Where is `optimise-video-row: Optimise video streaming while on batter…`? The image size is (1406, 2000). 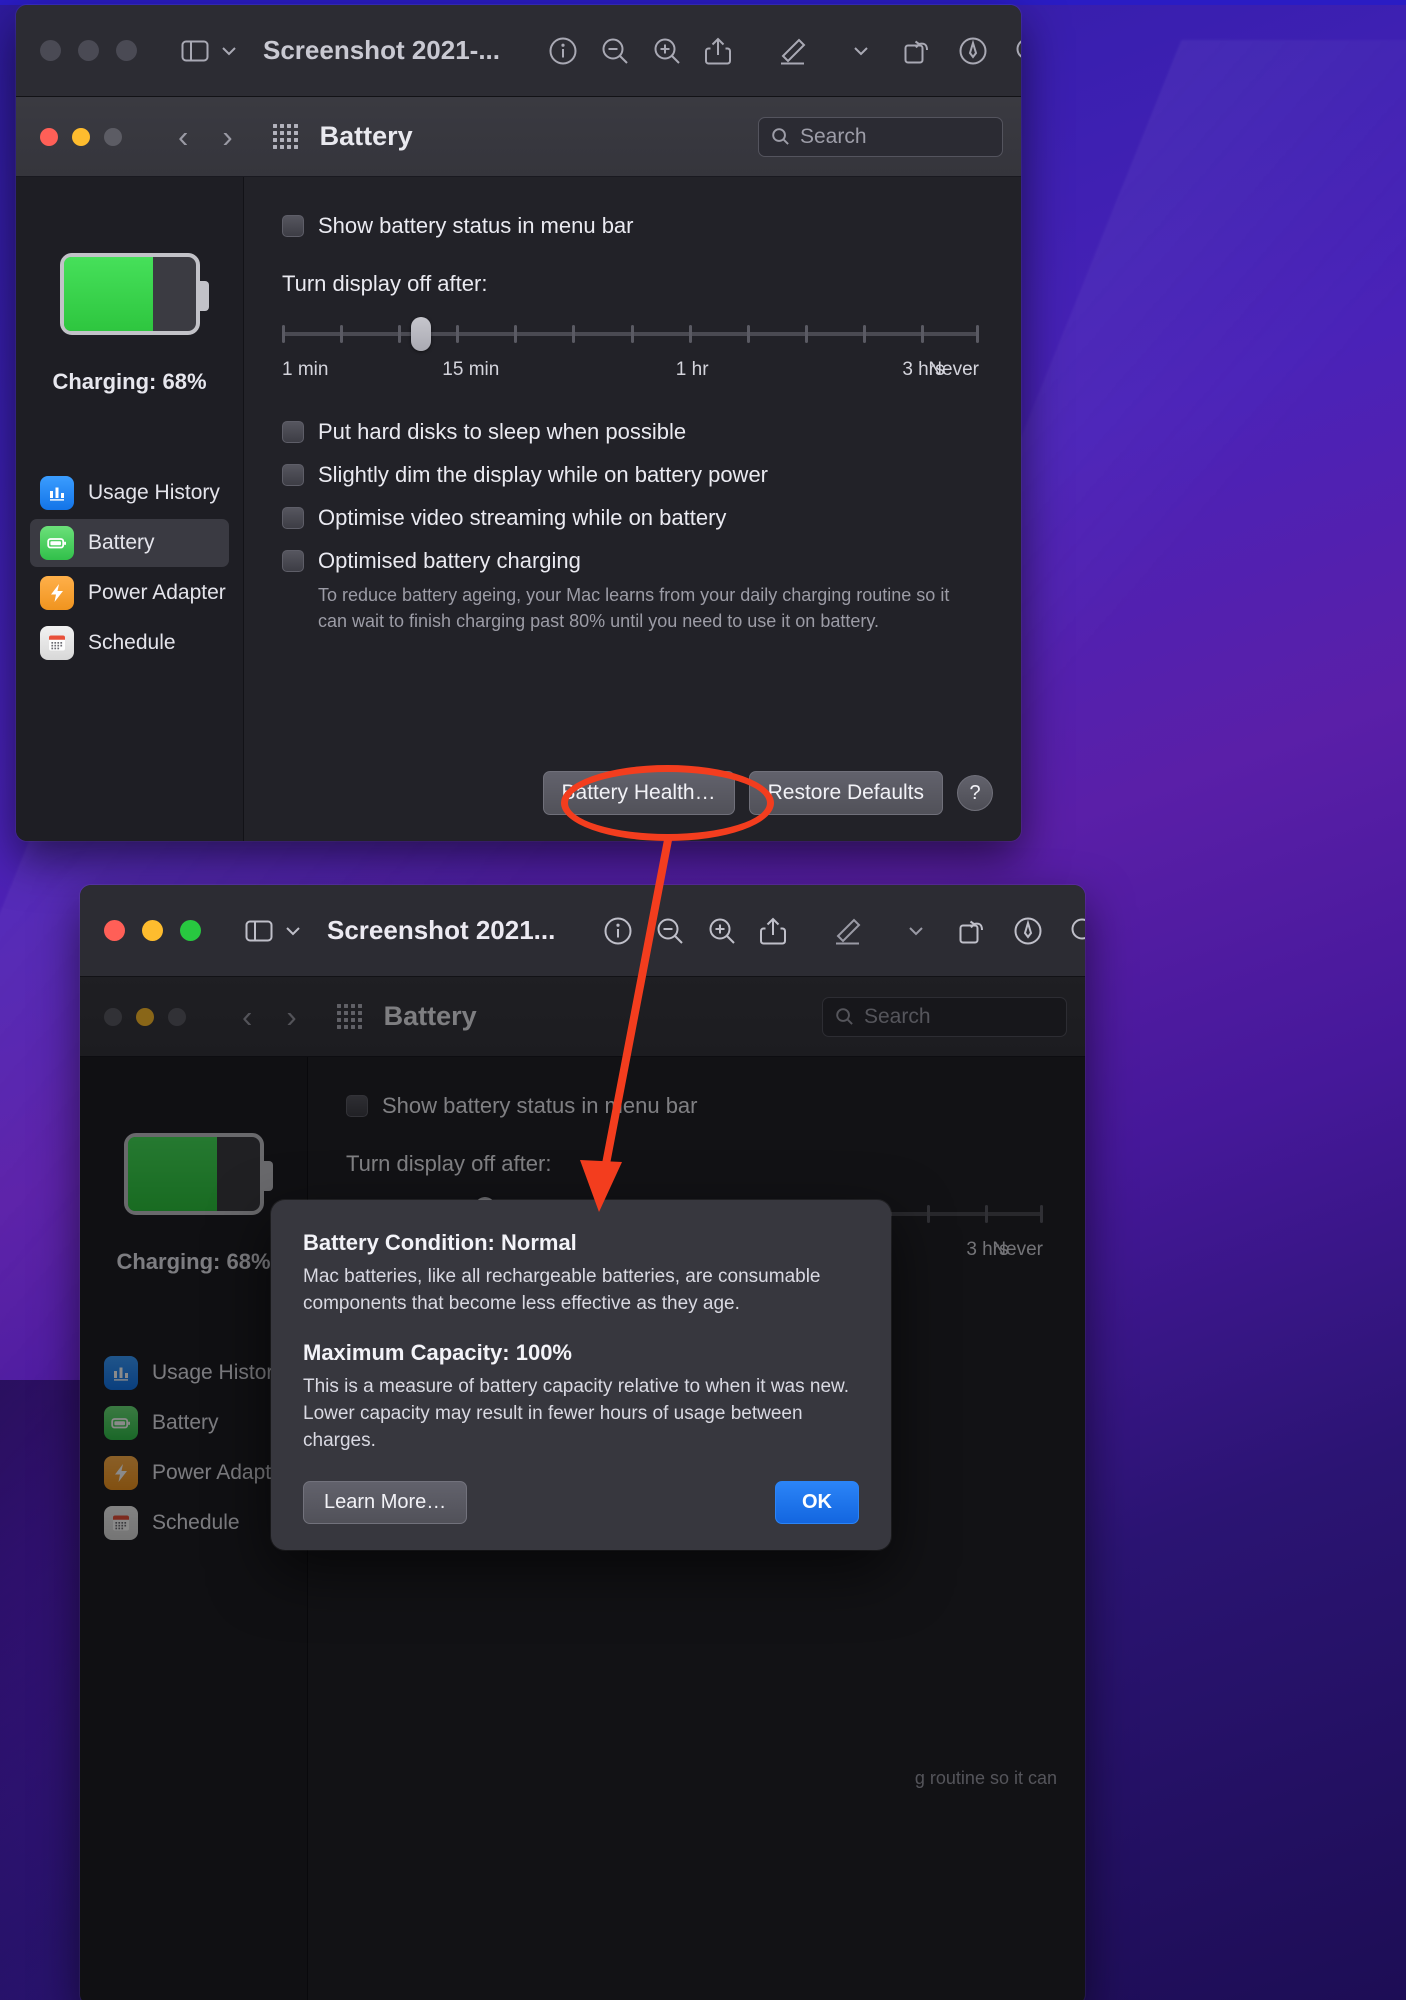 optimise-video-row: Optimise video streaming while on batter… is located at coordinates (630, 518).